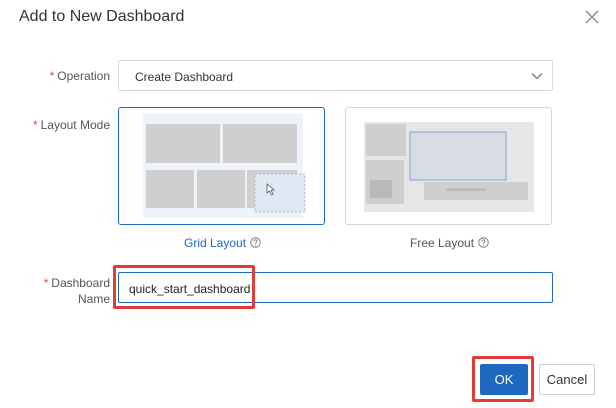  What do you see at coordinates (335, 75) in the screenshot?
I see `operation-select: Create Dashboard` at bounding box center [335, 75].